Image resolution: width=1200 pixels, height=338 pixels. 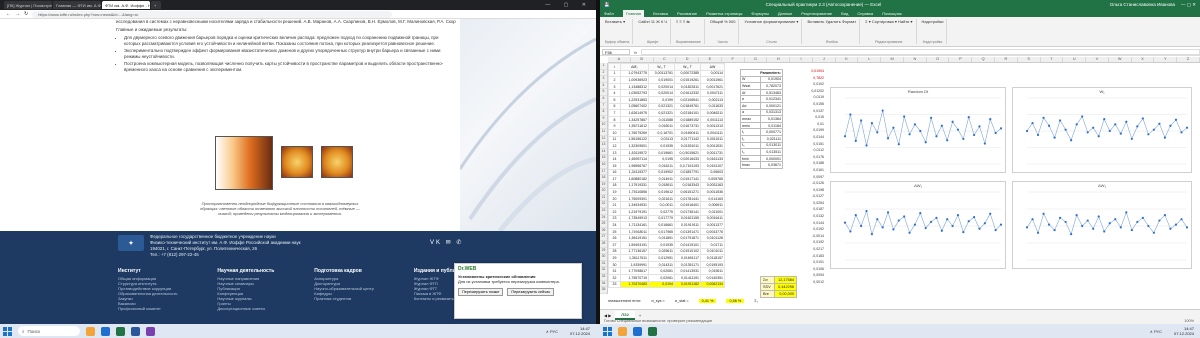 What do you see at coordinates (614, 264) in the screenshot?
I see `table-cell: 30` at bounding box center [614, 264].